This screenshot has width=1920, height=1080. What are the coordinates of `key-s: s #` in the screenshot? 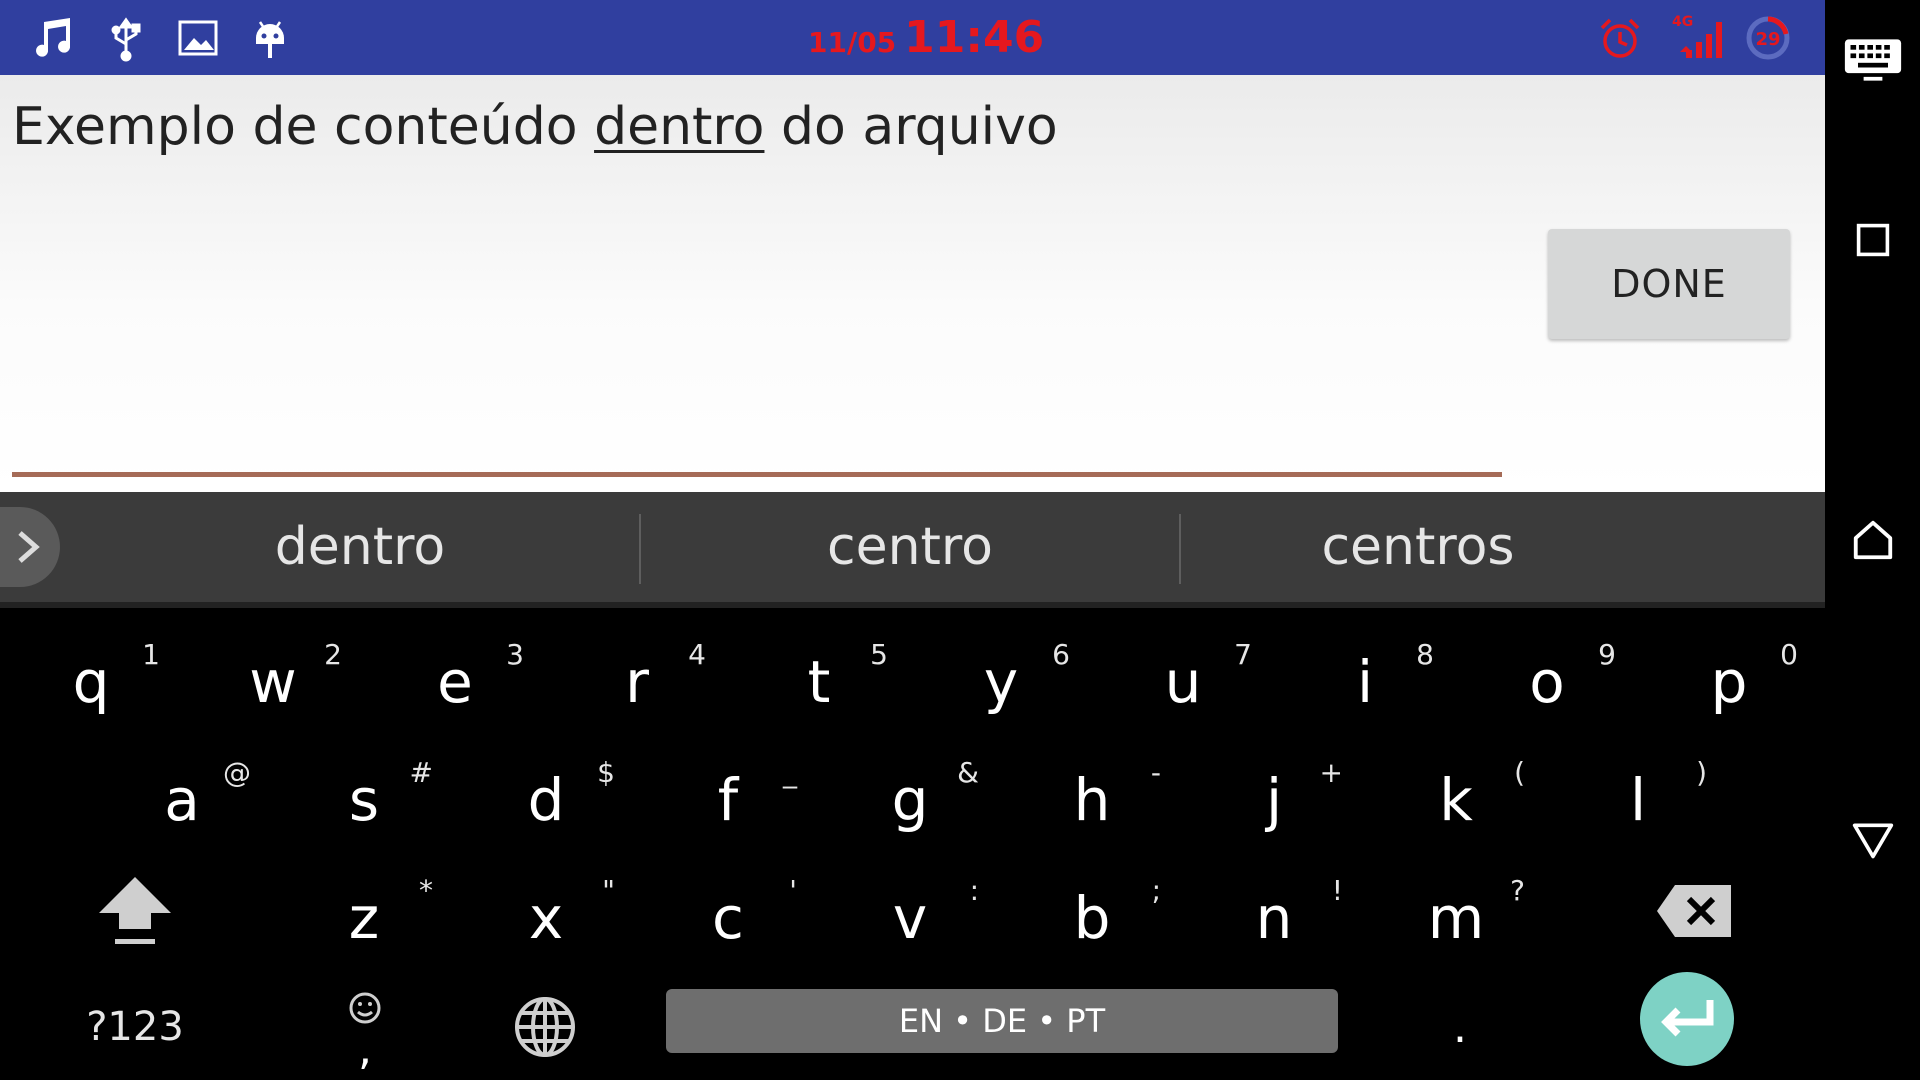 It's located at (364, 793).